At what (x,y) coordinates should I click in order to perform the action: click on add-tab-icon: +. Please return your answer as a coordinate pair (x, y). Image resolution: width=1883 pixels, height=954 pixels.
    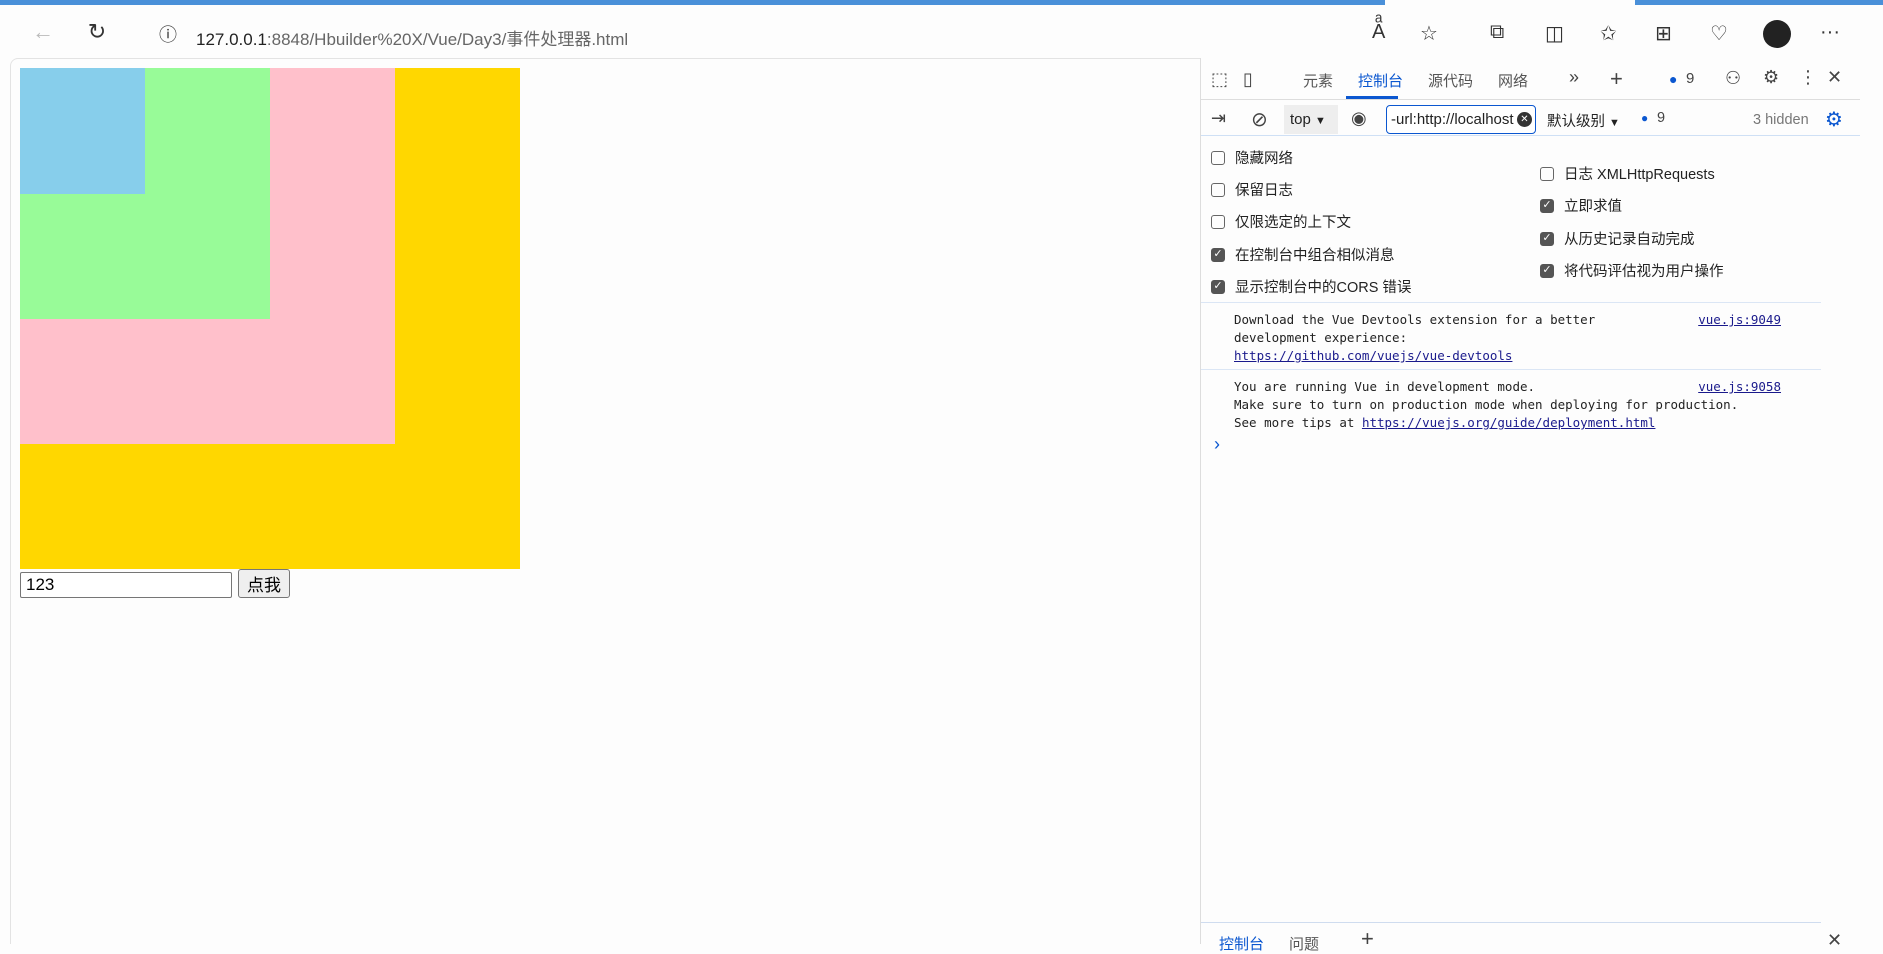
    Looking at the image, I should click on (1616, 79).